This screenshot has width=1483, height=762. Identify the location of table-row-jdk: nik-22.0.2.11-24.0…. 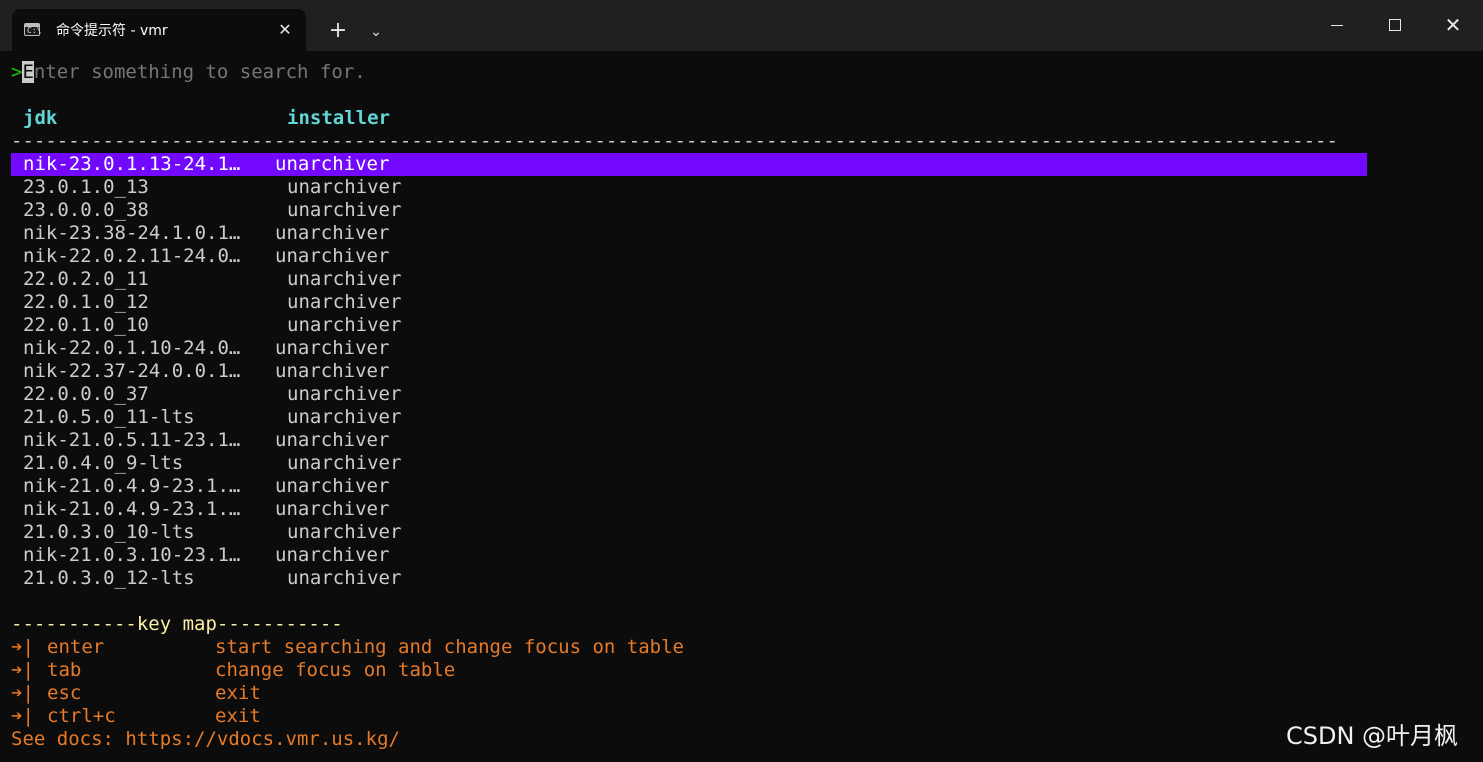
(131, 256).